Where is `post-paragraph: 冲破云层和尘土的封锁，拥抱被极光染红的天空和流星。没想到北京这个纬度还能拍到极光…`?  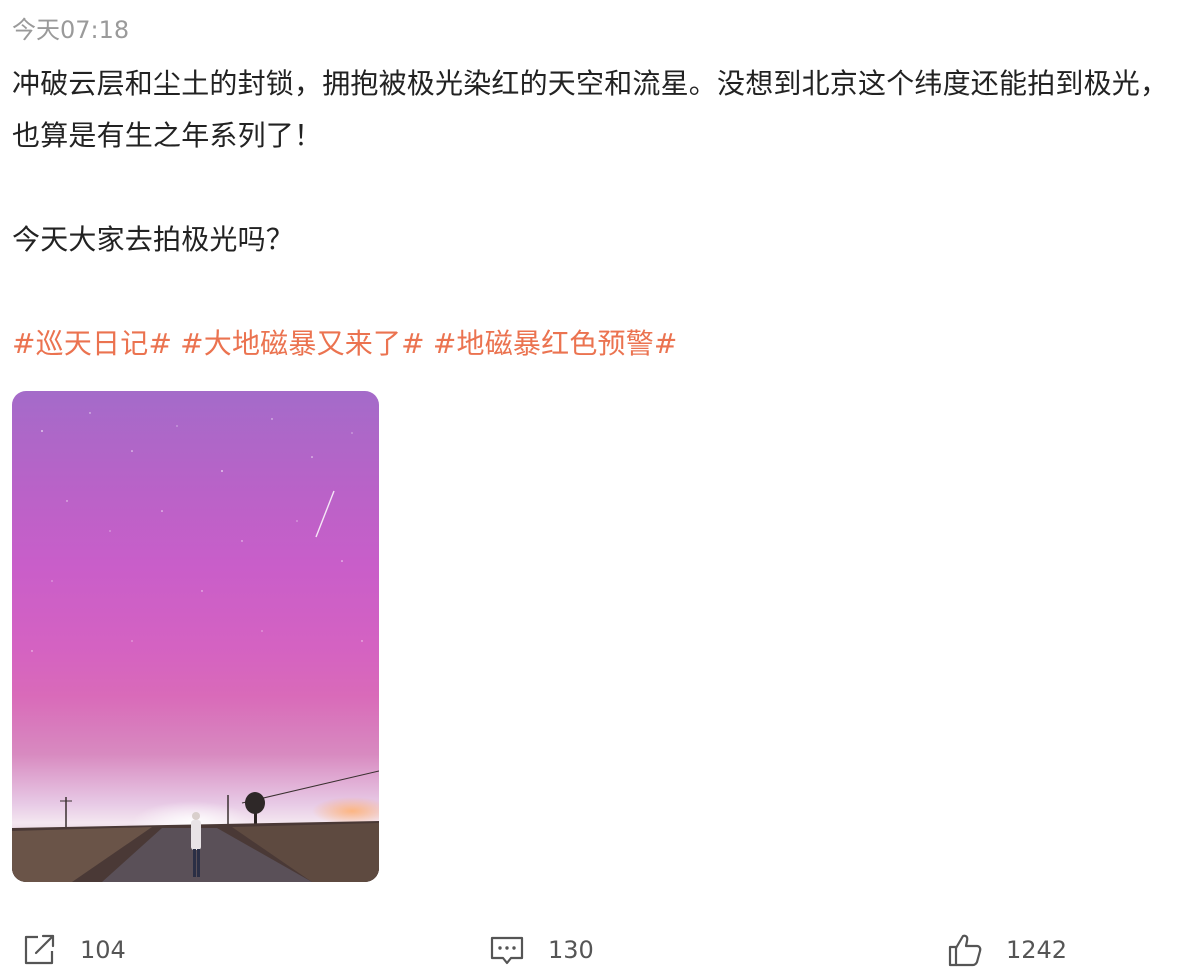
post-paragraph: 冲破云层和尘土的封锁，拥抱被极光染红的天空和流星。没想到北京这个纬度还能拍到极光… is located at coordinates (590, 109).